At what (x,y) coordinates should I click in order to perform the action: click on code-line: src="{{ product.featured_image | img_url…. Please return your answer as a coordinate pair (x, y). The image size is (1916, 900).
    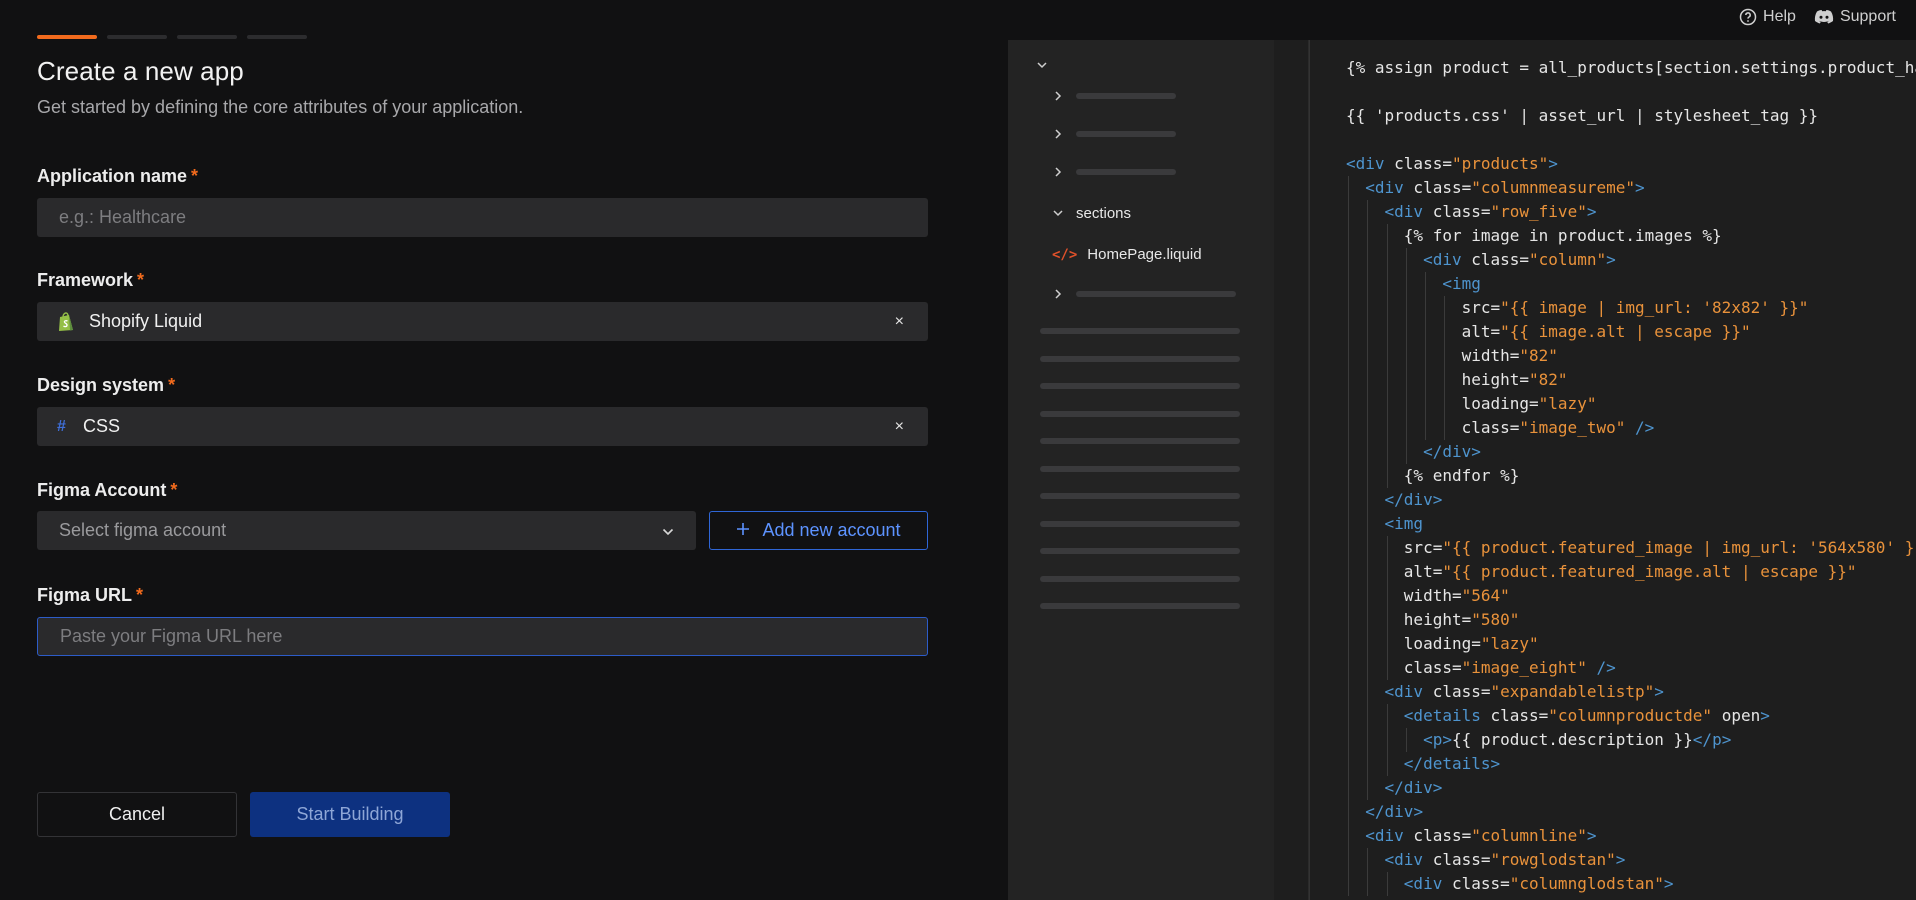
    Looking at the image, I should click on (1631, 547).